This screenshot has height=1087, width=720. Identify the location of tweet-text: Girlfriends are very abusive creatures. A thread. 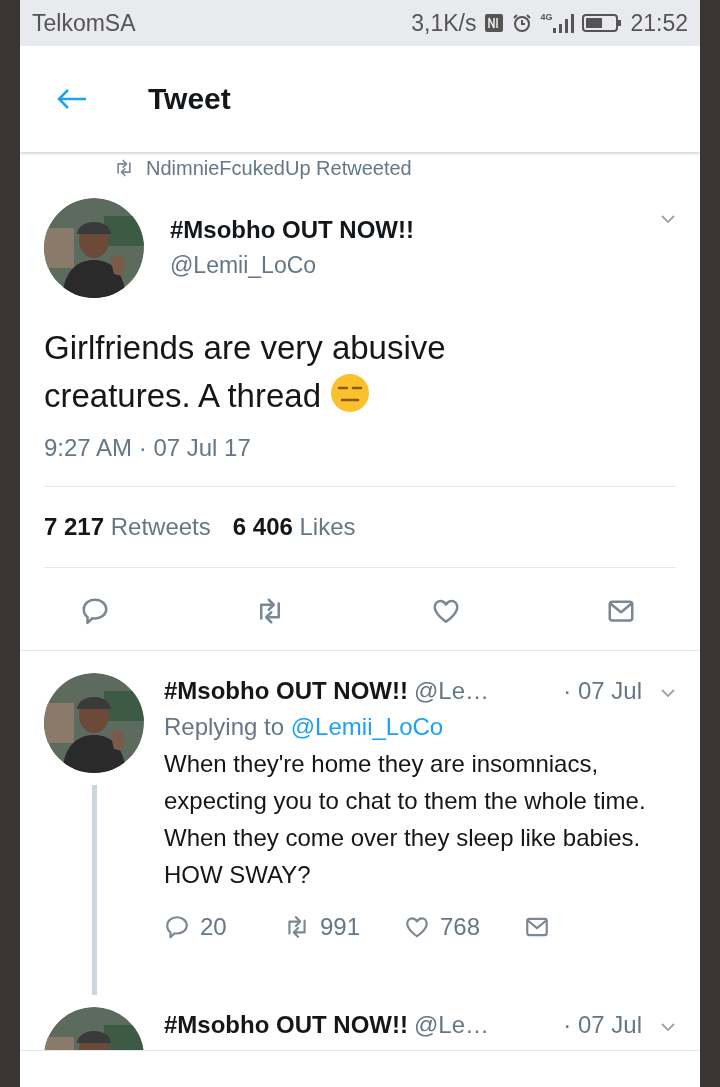
(245, 372).